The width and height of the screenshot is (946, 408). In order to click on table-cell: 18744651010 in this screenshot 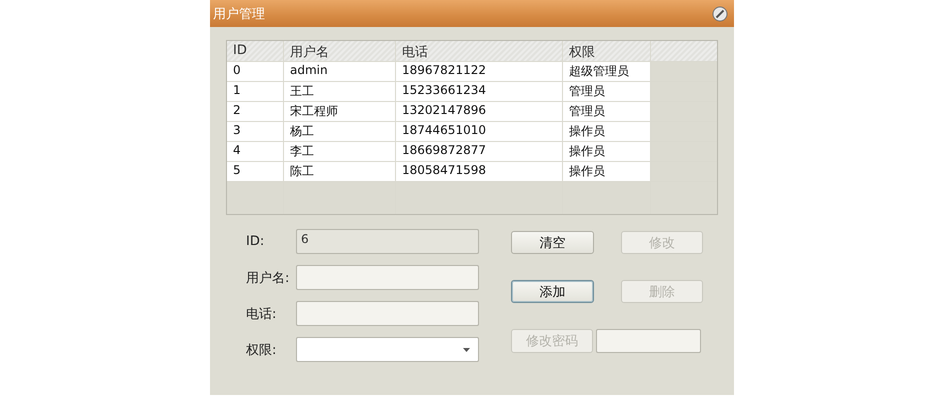, I will do `click(479, 131)`.